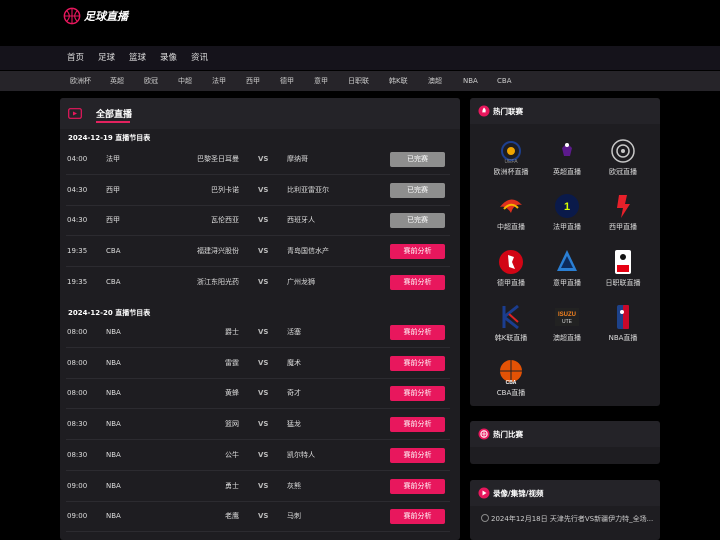 This screenshot has width=720, height=540. Describe the element at coordinates (77, 454) in the screenshot. I see `match-time: 08:30` at that location.